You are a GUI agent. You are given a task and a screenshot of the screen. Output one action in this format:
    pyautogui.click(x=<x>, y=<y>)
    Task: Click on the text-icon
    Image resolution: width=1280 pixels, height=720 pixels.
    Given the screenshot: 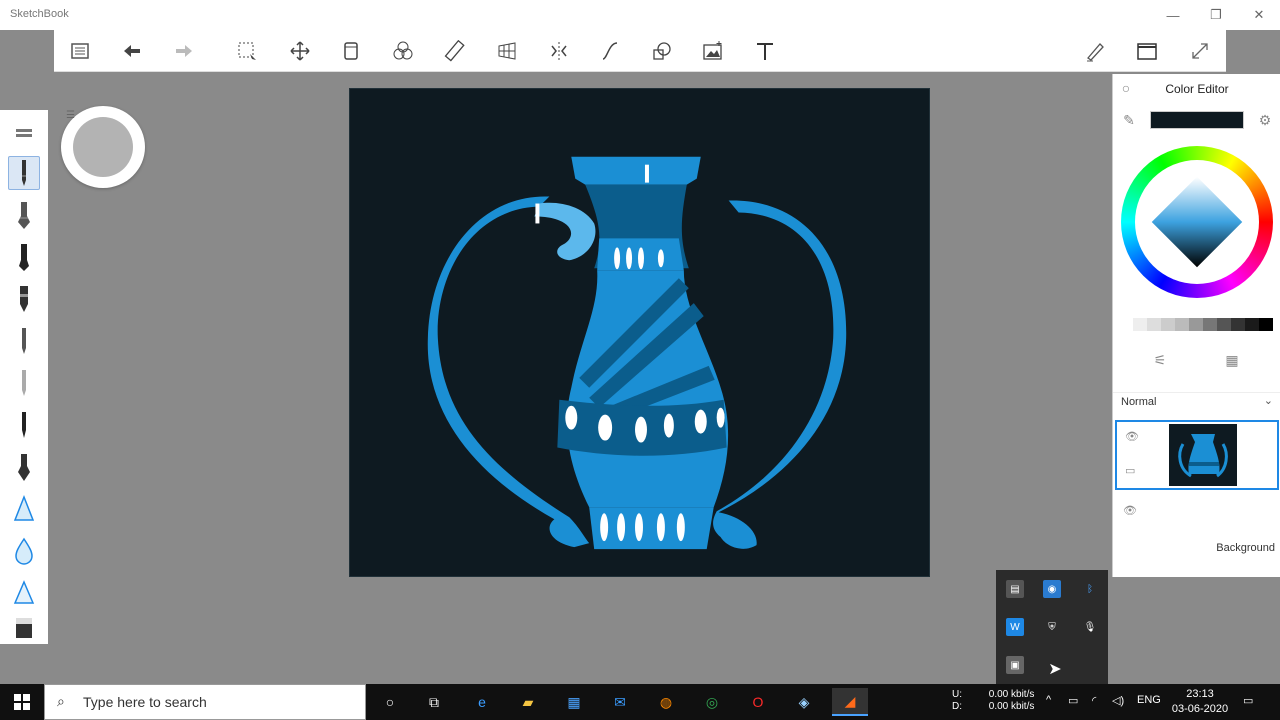 What is the action you would take?
    pyautogui.click(x=765, y=51)
    